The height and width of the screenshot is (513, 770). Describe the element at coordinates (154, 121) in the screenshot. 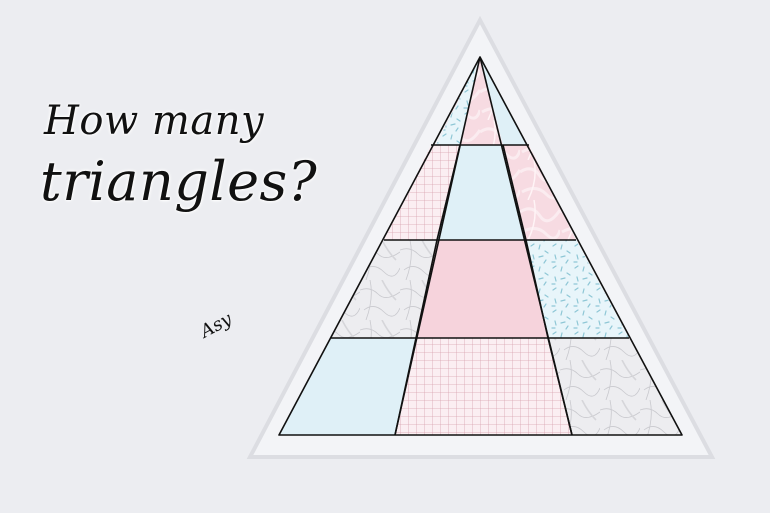

I see `title-line-1: How many` at that location.